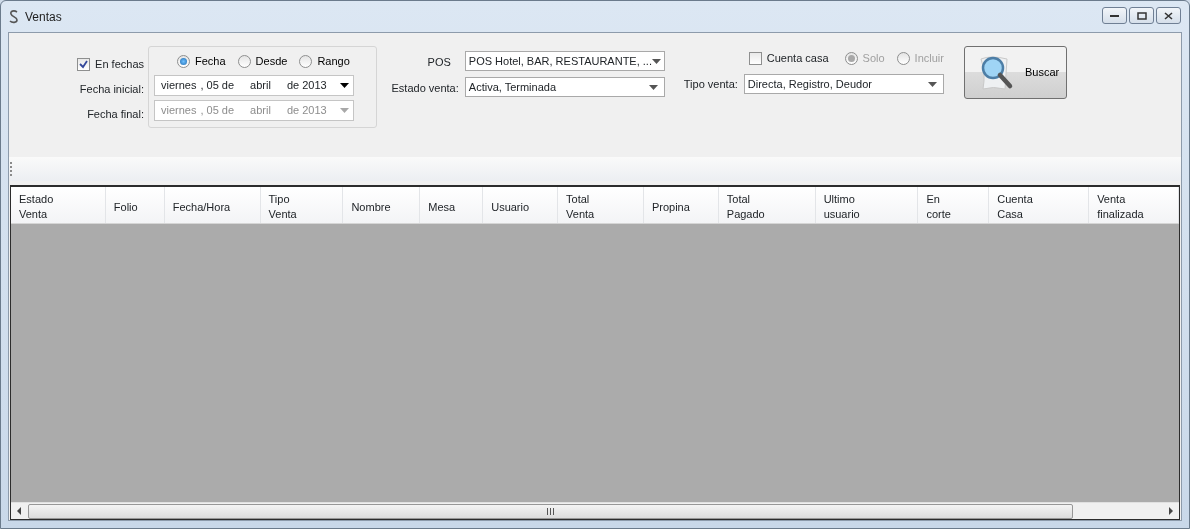 The image size is (1190, 529). What do you see at coordinates (11, 169) in the screenshot?
I see `grip-icon` at bounding box center [11, 169].